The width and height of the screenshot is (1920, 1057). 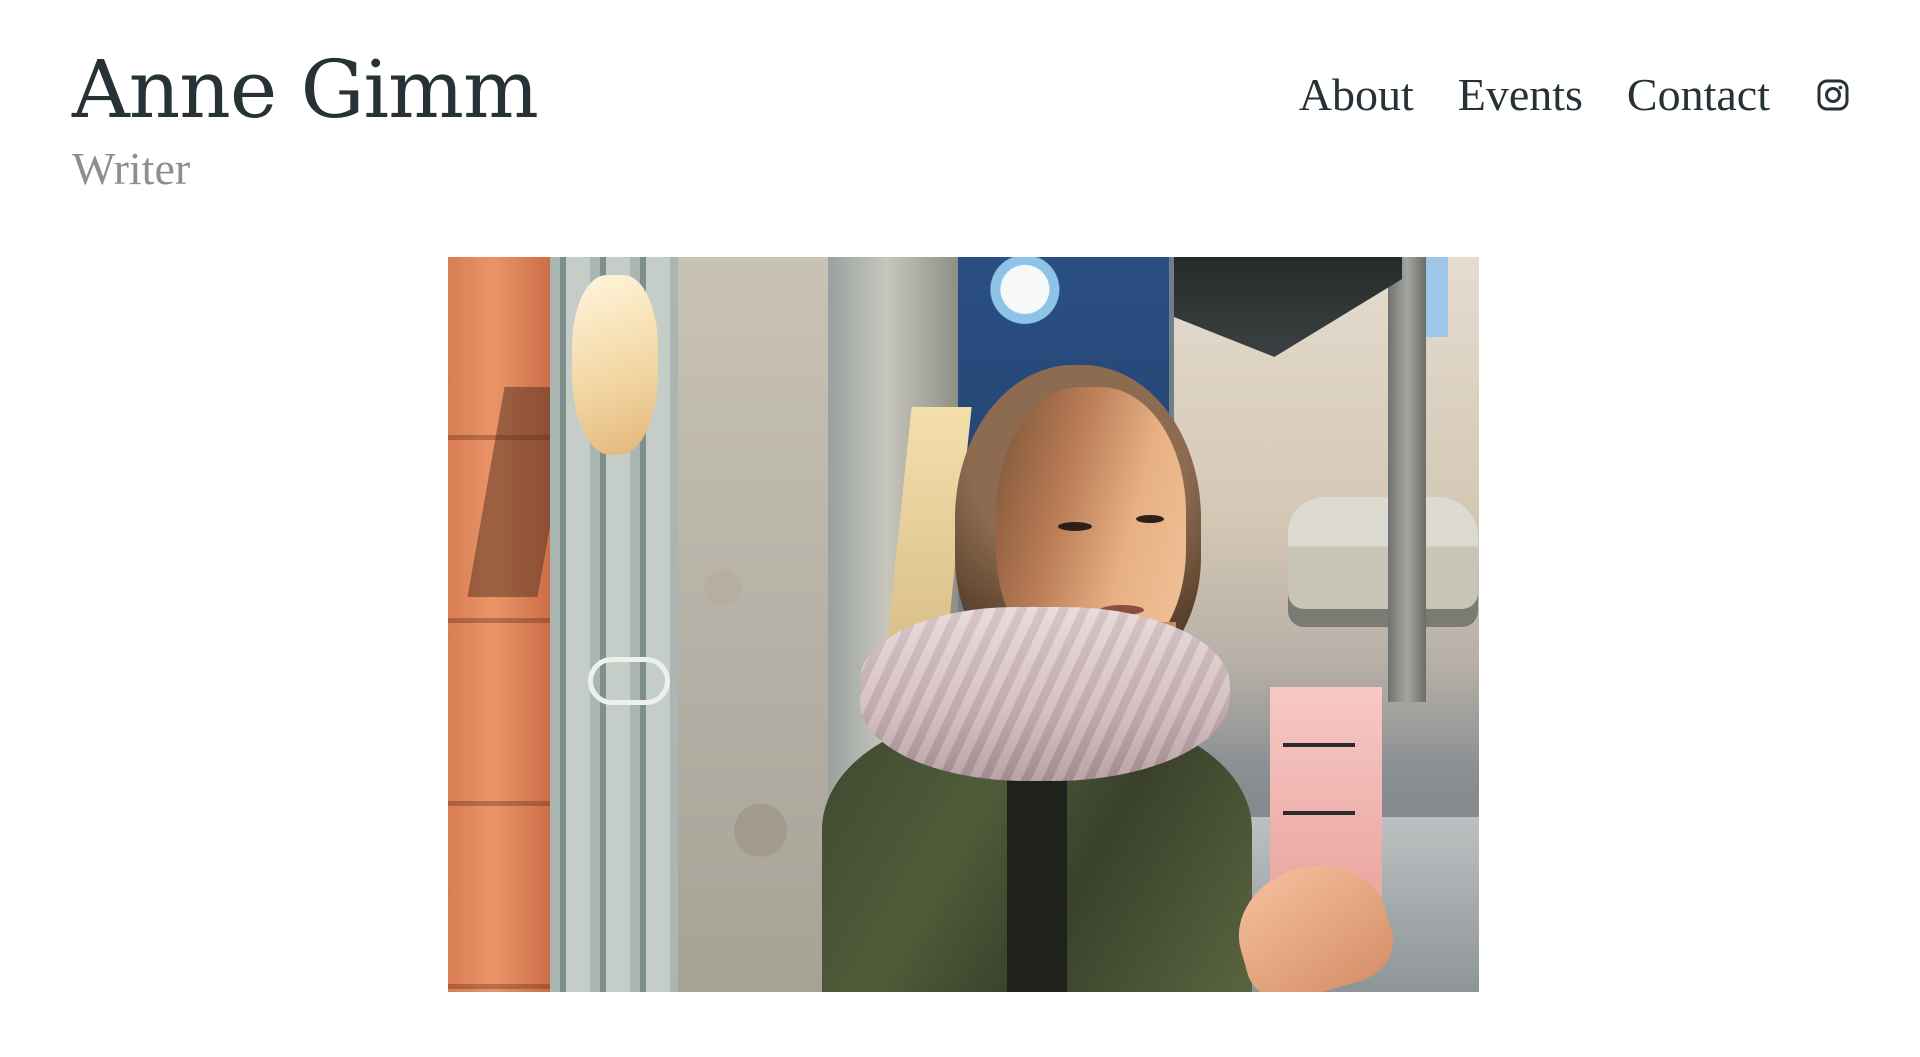 What do you see at coordinates (131, 168) in the screenshot?
I see `site-tagline: Writer` at bounding box center [131, 168].